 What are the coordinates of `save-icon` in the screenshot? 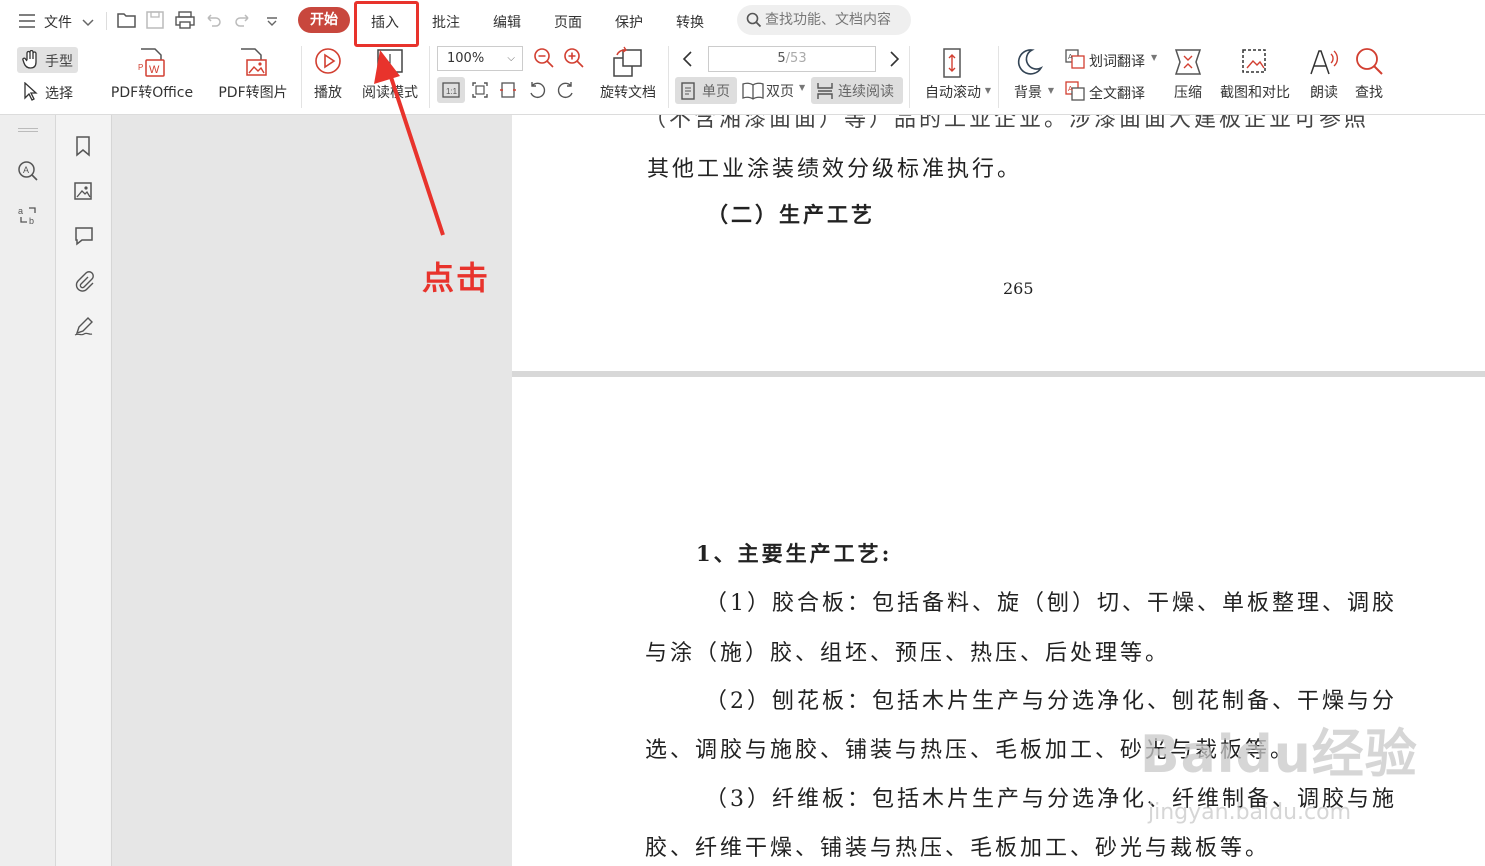 It's located at (155, 22).